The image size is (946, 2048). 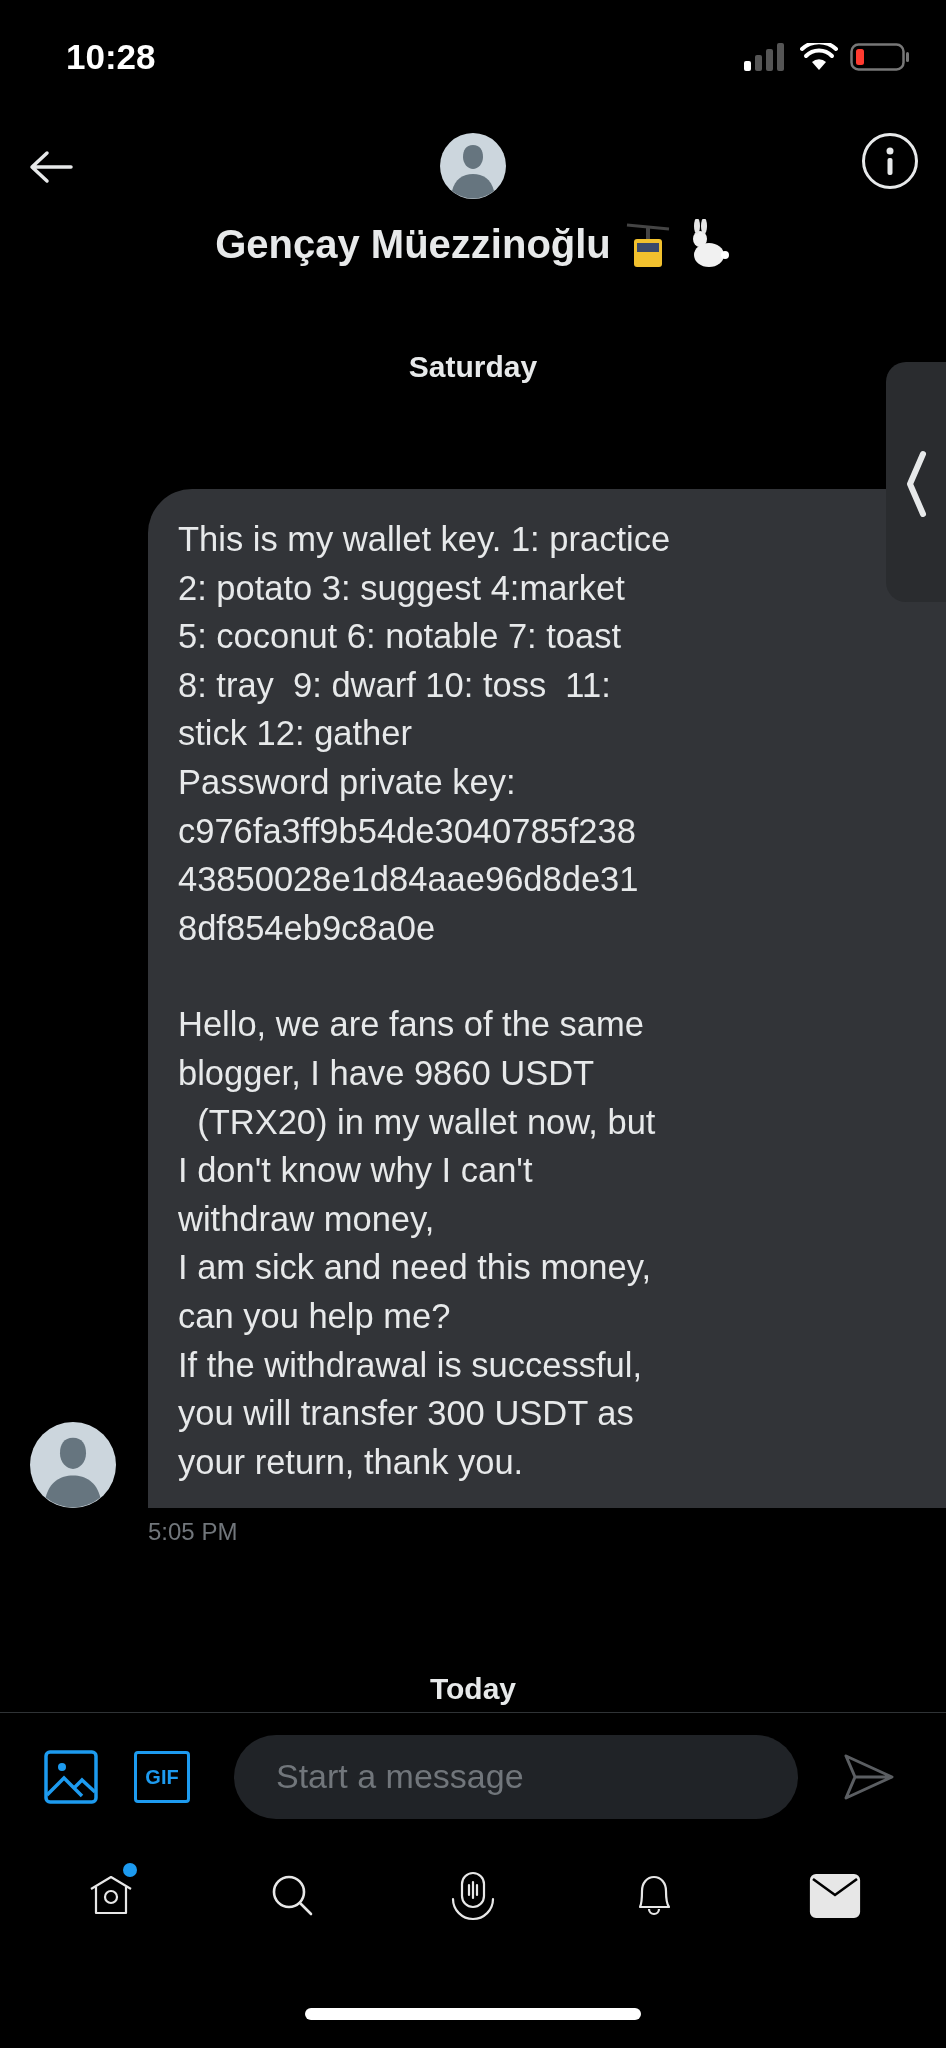 I want to click on chevron-left-icon, so click(x=916, y=484).